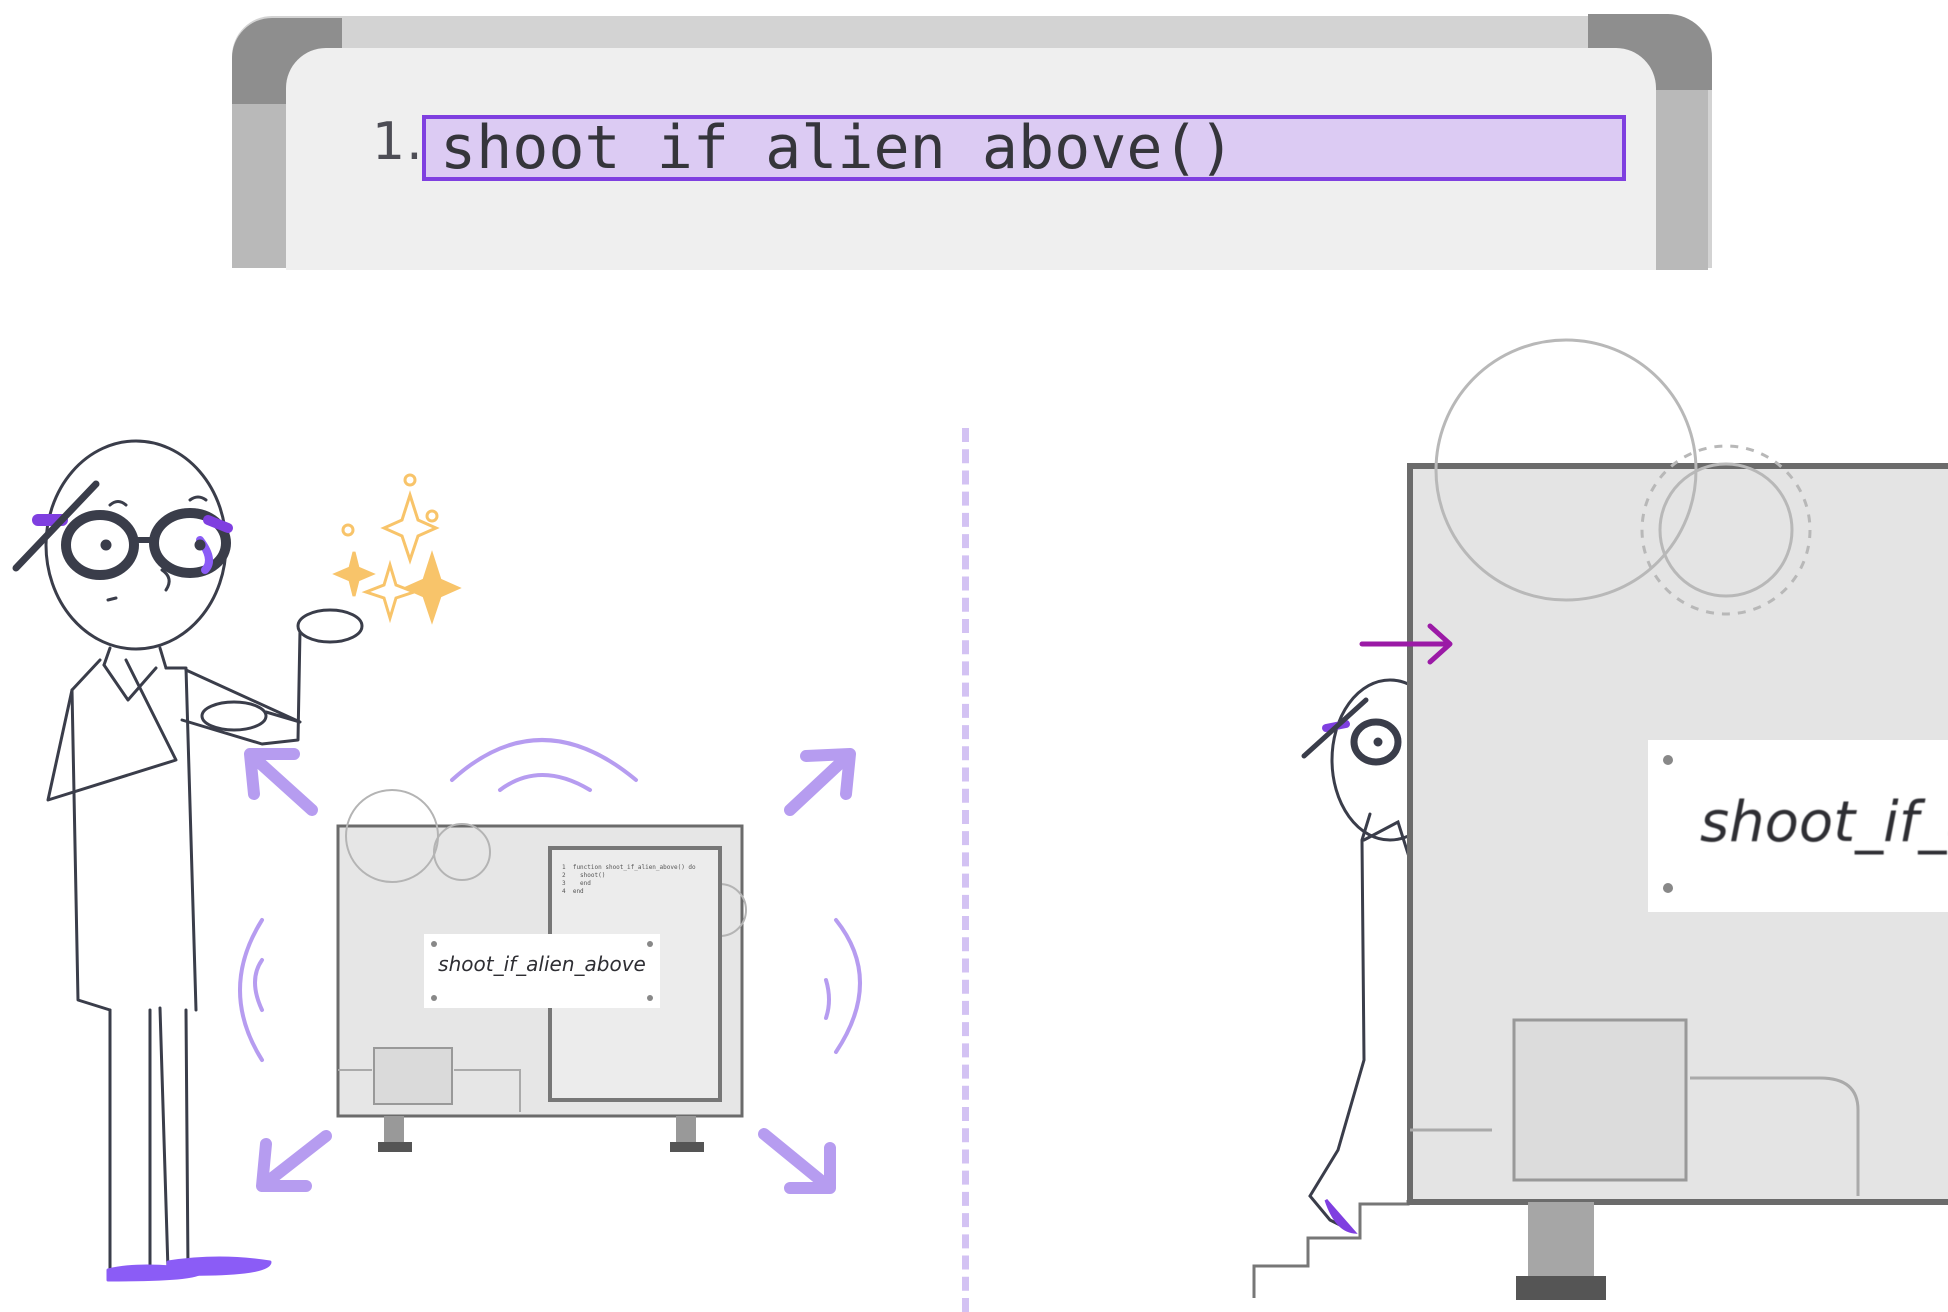 The height and width of the screenshot is (1312, 1948). I want to click on large-machine-label: shoot_if_a, so click(1824, 822).